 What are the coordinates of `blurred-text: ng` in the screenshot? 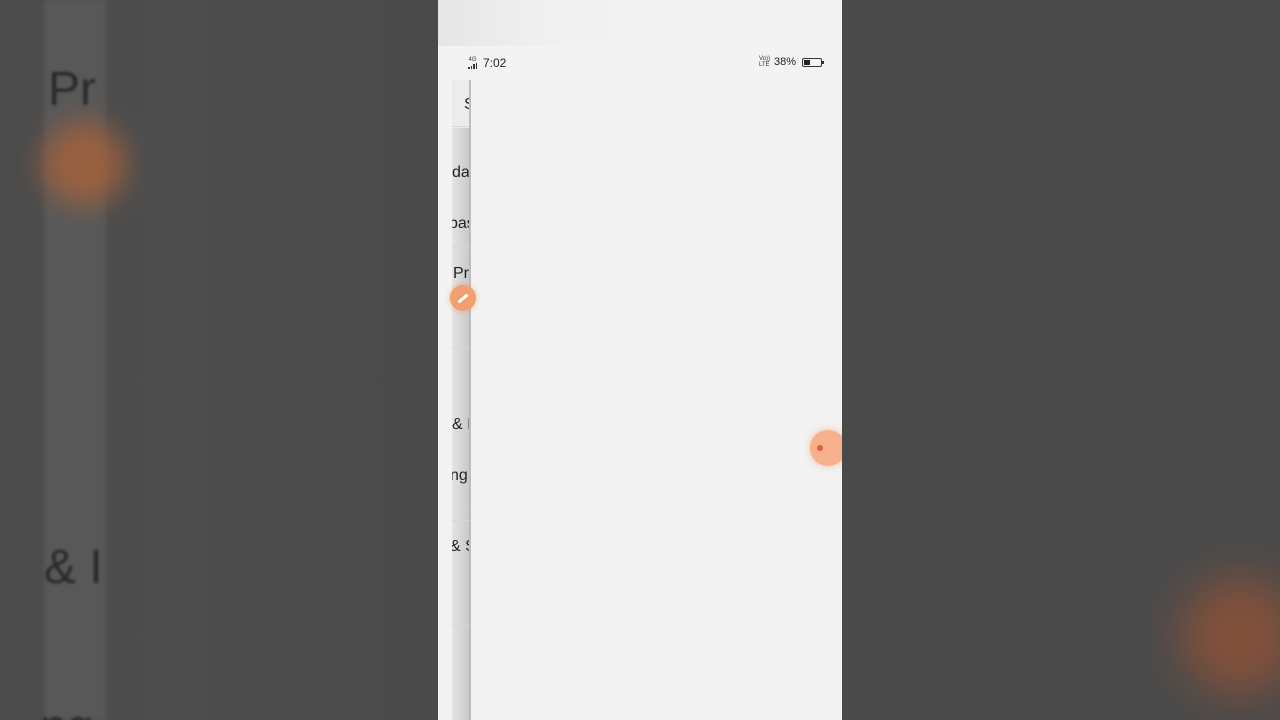 It's located at (66, 710).